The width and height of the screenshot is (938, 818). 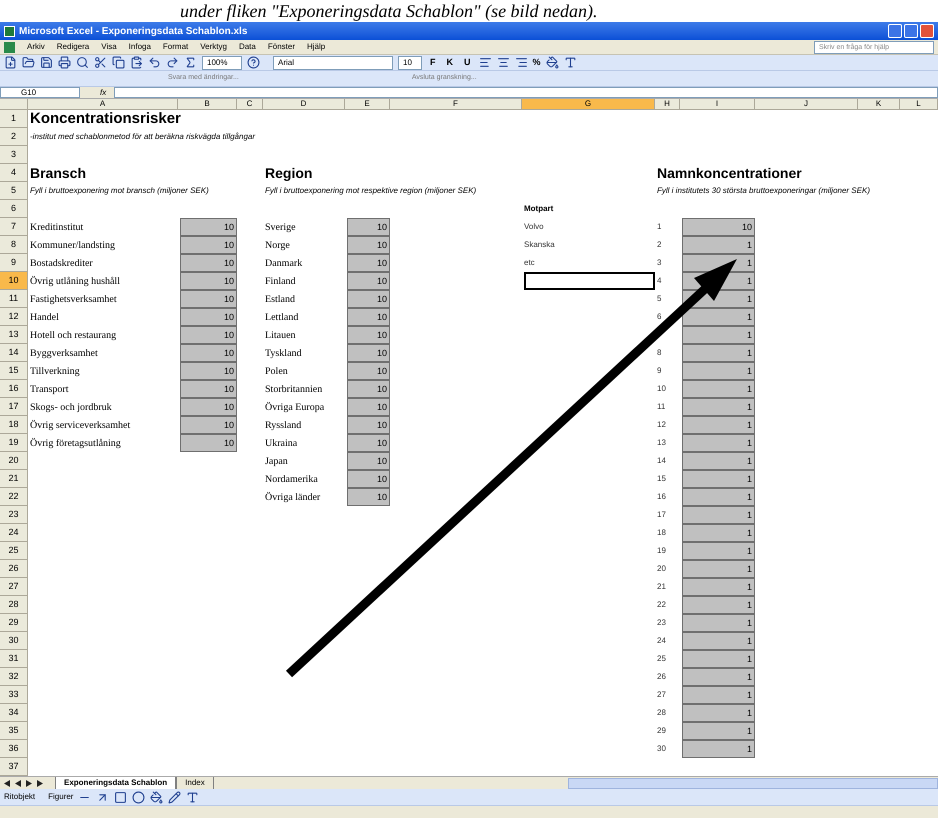 I want to click on active-cell, so click(x=589, y=281).